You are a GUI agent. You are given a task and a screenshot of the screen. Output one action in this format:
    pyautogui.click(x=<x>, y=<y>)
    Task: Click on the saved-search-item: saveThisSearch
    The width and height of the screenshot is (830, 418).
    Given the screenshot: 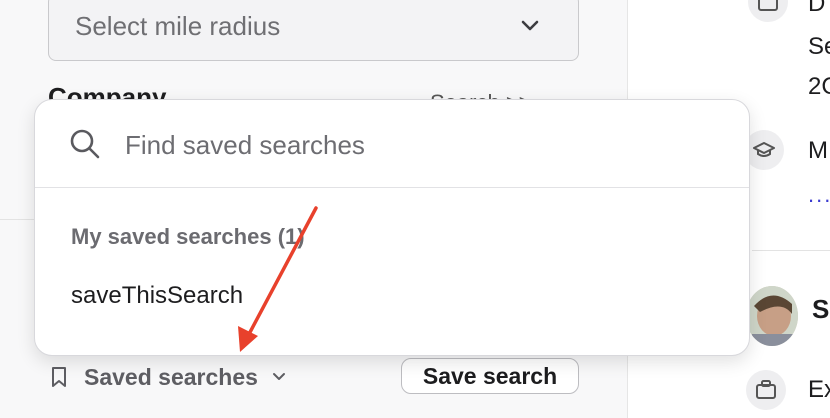 What is the action you would take?
    pyautogui.click(x=157, y=296)
    